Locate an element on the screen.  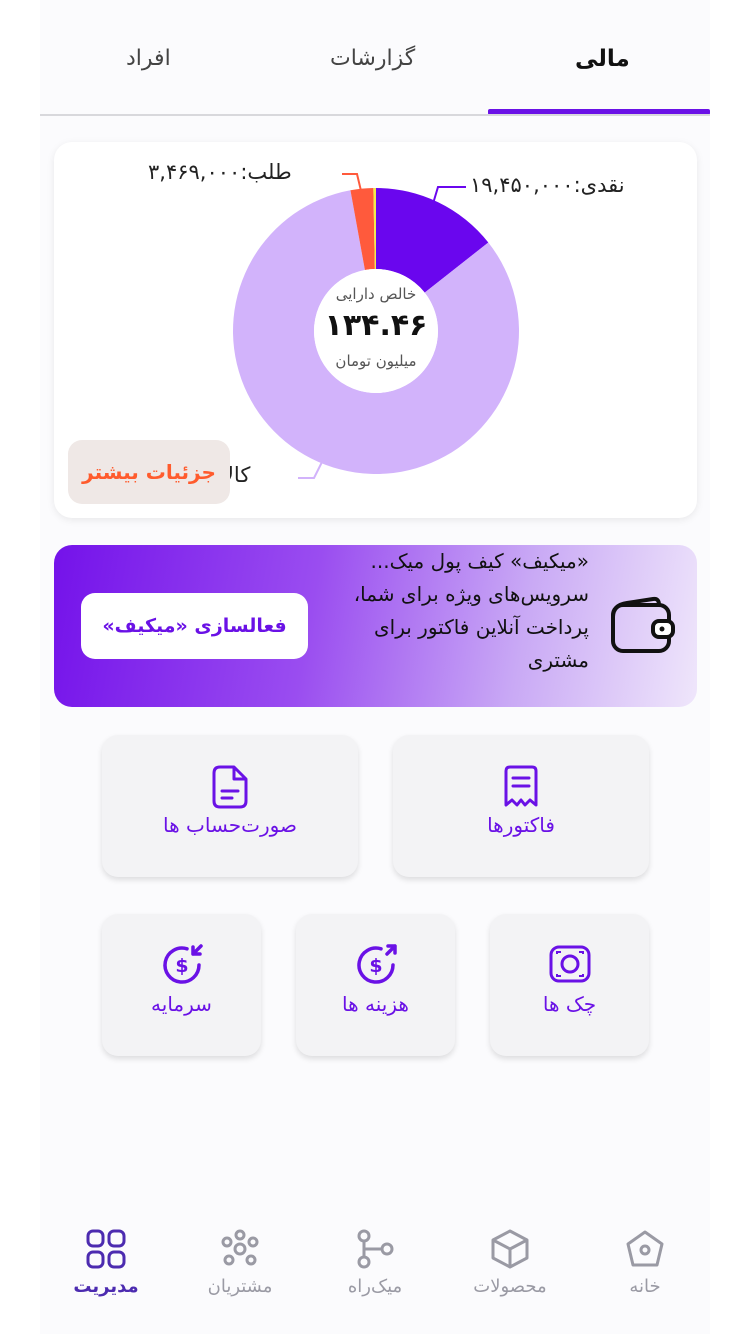
home-icon is located at coordinates (645, 1248).